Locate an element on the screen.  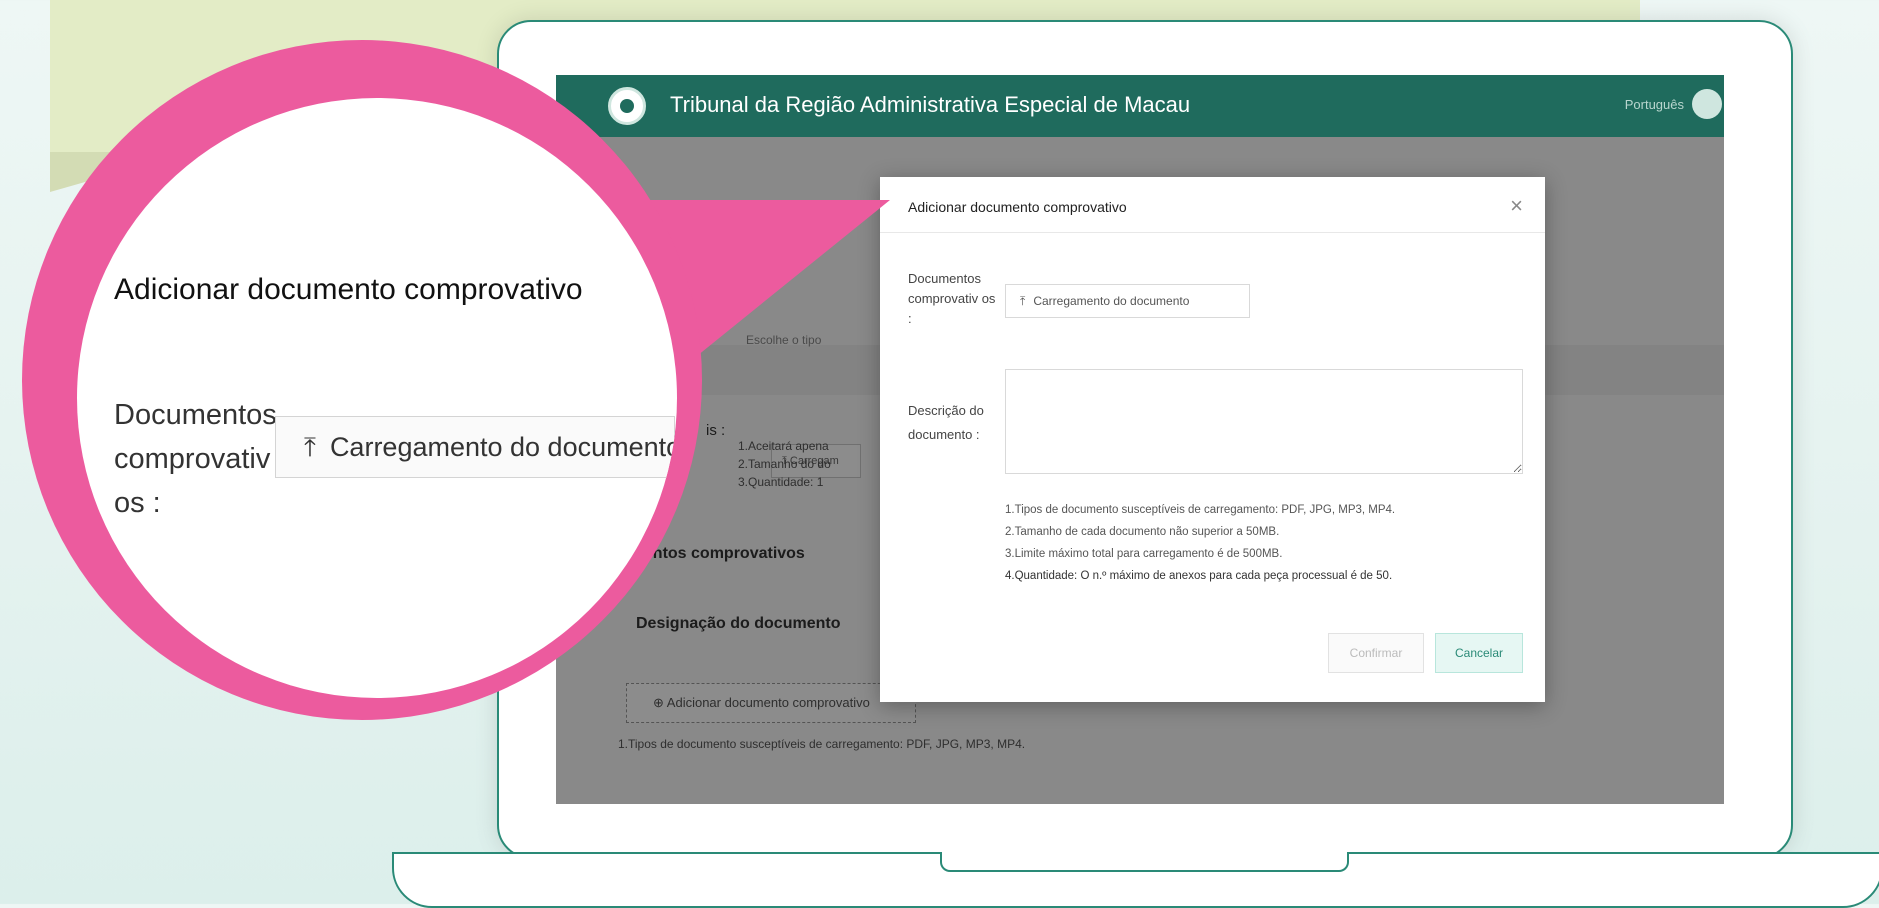
upload-document-button: ⤒ Carregamento do documento is located at coordinates (1127, 301).